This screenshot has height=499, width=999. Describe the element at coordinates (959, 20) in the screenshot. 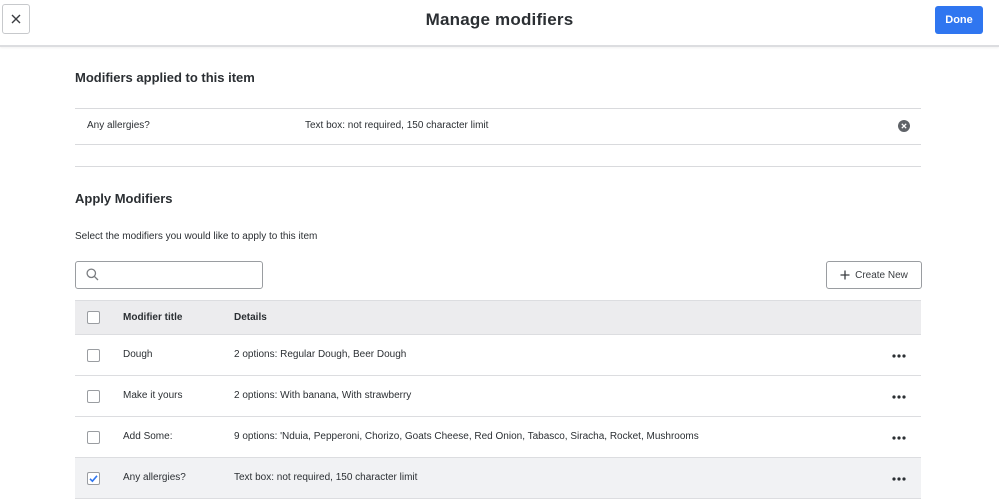

I see `done-button: Done` at that location.